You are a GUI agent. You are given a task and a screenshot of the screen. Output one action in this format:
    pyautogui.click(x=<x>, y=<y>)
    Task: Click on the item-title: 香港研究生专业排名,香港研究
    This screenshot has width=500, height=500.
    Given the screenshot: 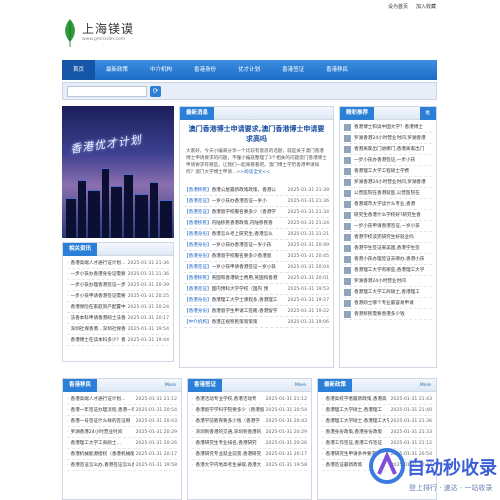 What is the action you would take?
    pyautogui.click(x=229, y=443)
    